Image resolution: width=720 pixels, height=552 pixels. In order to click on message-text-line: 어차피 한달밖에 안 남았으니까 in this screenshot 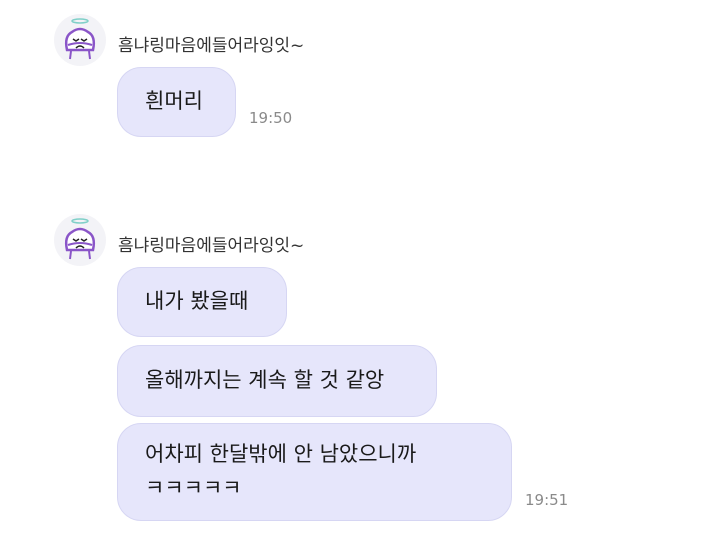, I will do `click(281, 454)`.